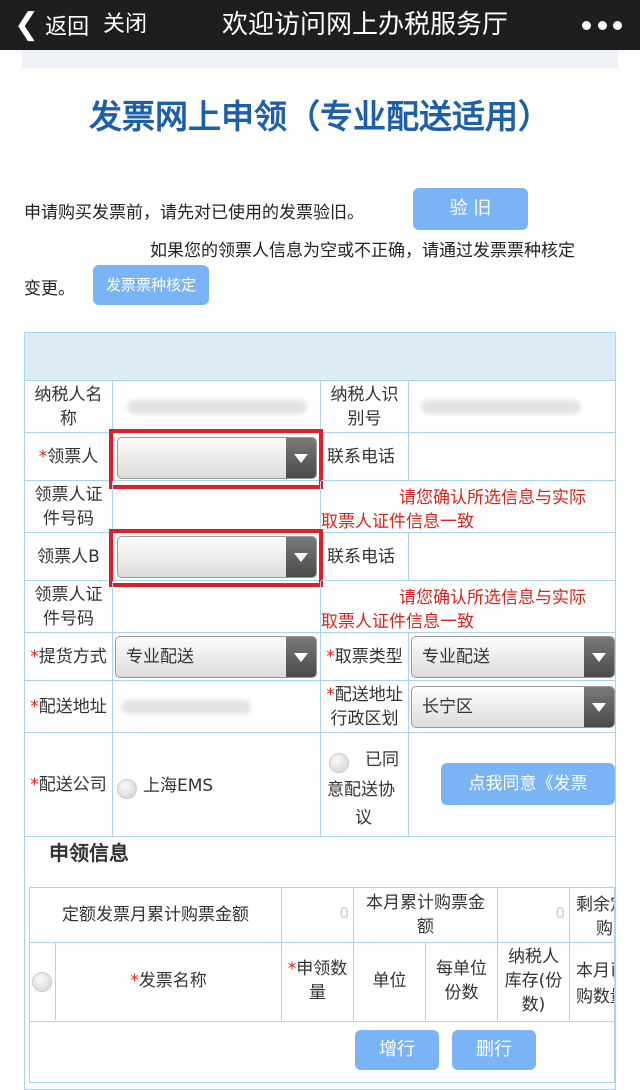  I want to click on back-button: ❮ 返回, so click(51, 25).